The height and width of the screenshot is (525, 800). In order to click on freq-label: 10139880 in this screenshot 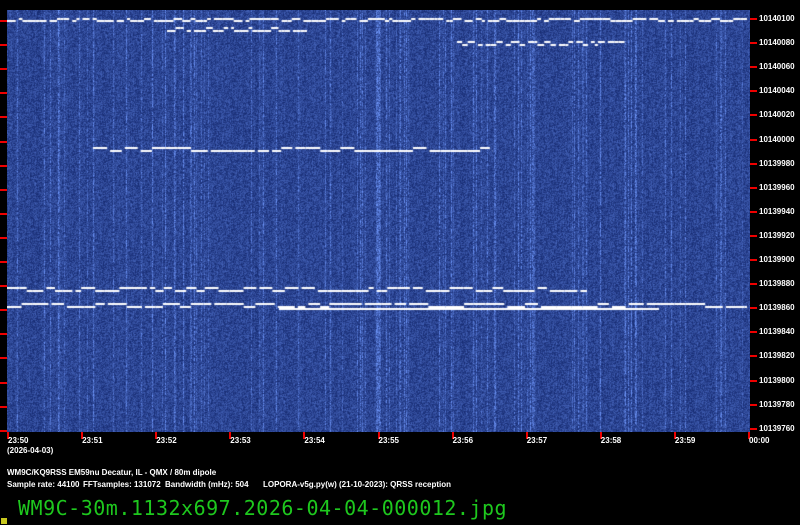, I will do `click(777, 284)`.